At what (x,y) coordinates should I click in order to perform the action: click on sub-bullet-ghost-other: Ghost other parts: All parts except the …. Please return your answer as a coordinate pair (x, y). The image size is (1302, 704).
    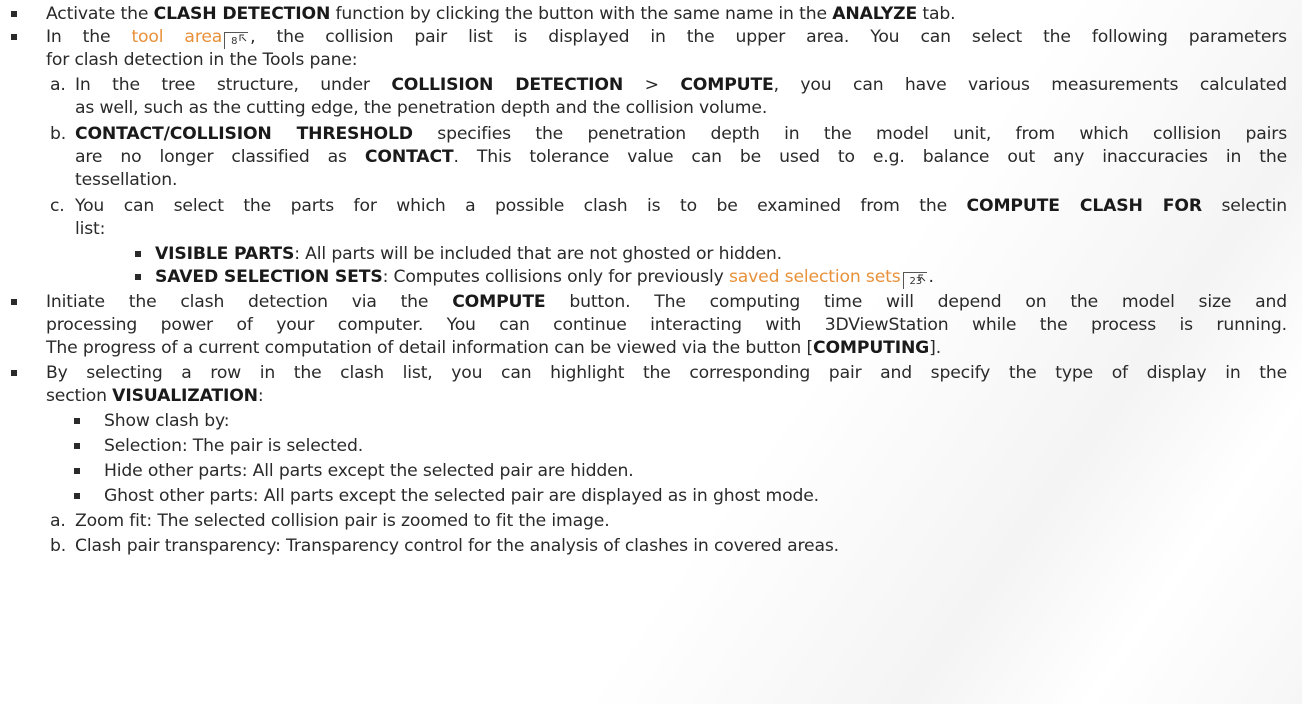
    Looking at the image, I should click on (651, 496).